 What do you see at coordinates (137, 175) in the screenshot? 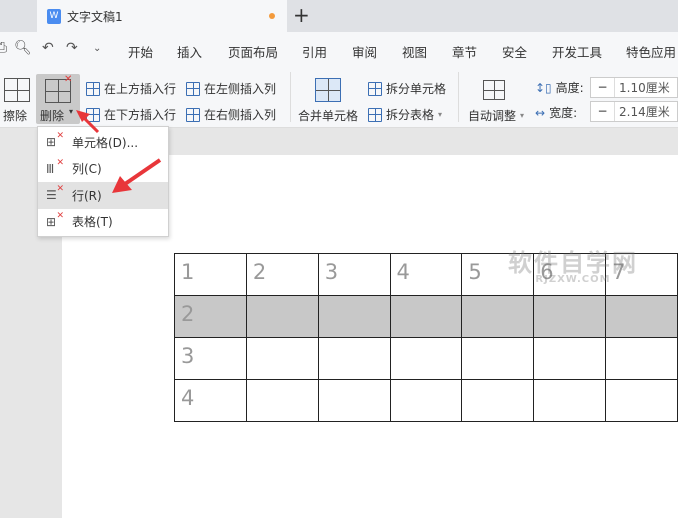
I see `red-arrow-to-row` at bounding box center [137, 175].